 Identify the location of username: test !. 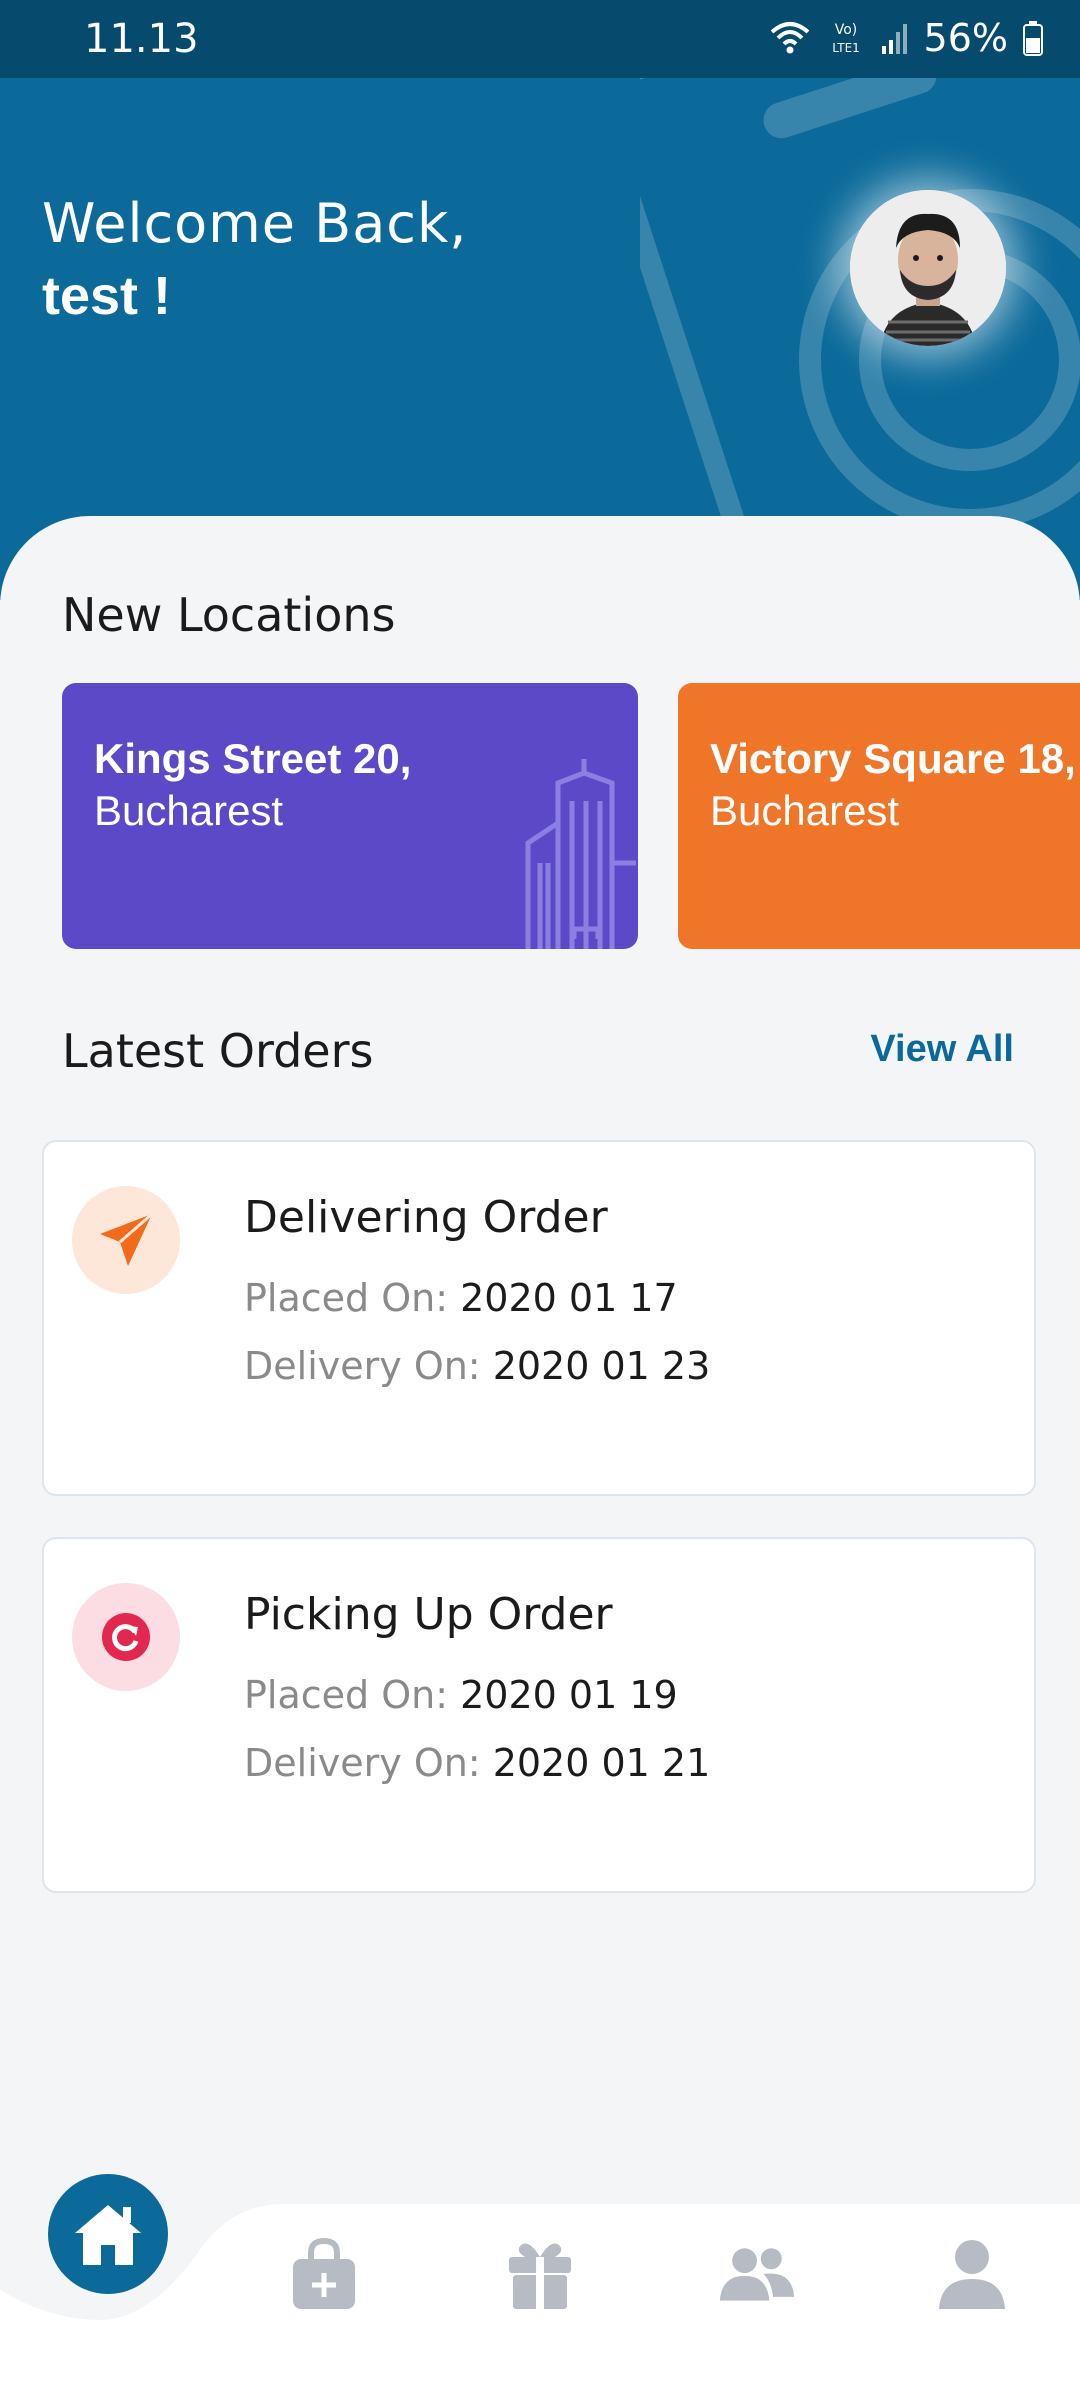
(107, 296).